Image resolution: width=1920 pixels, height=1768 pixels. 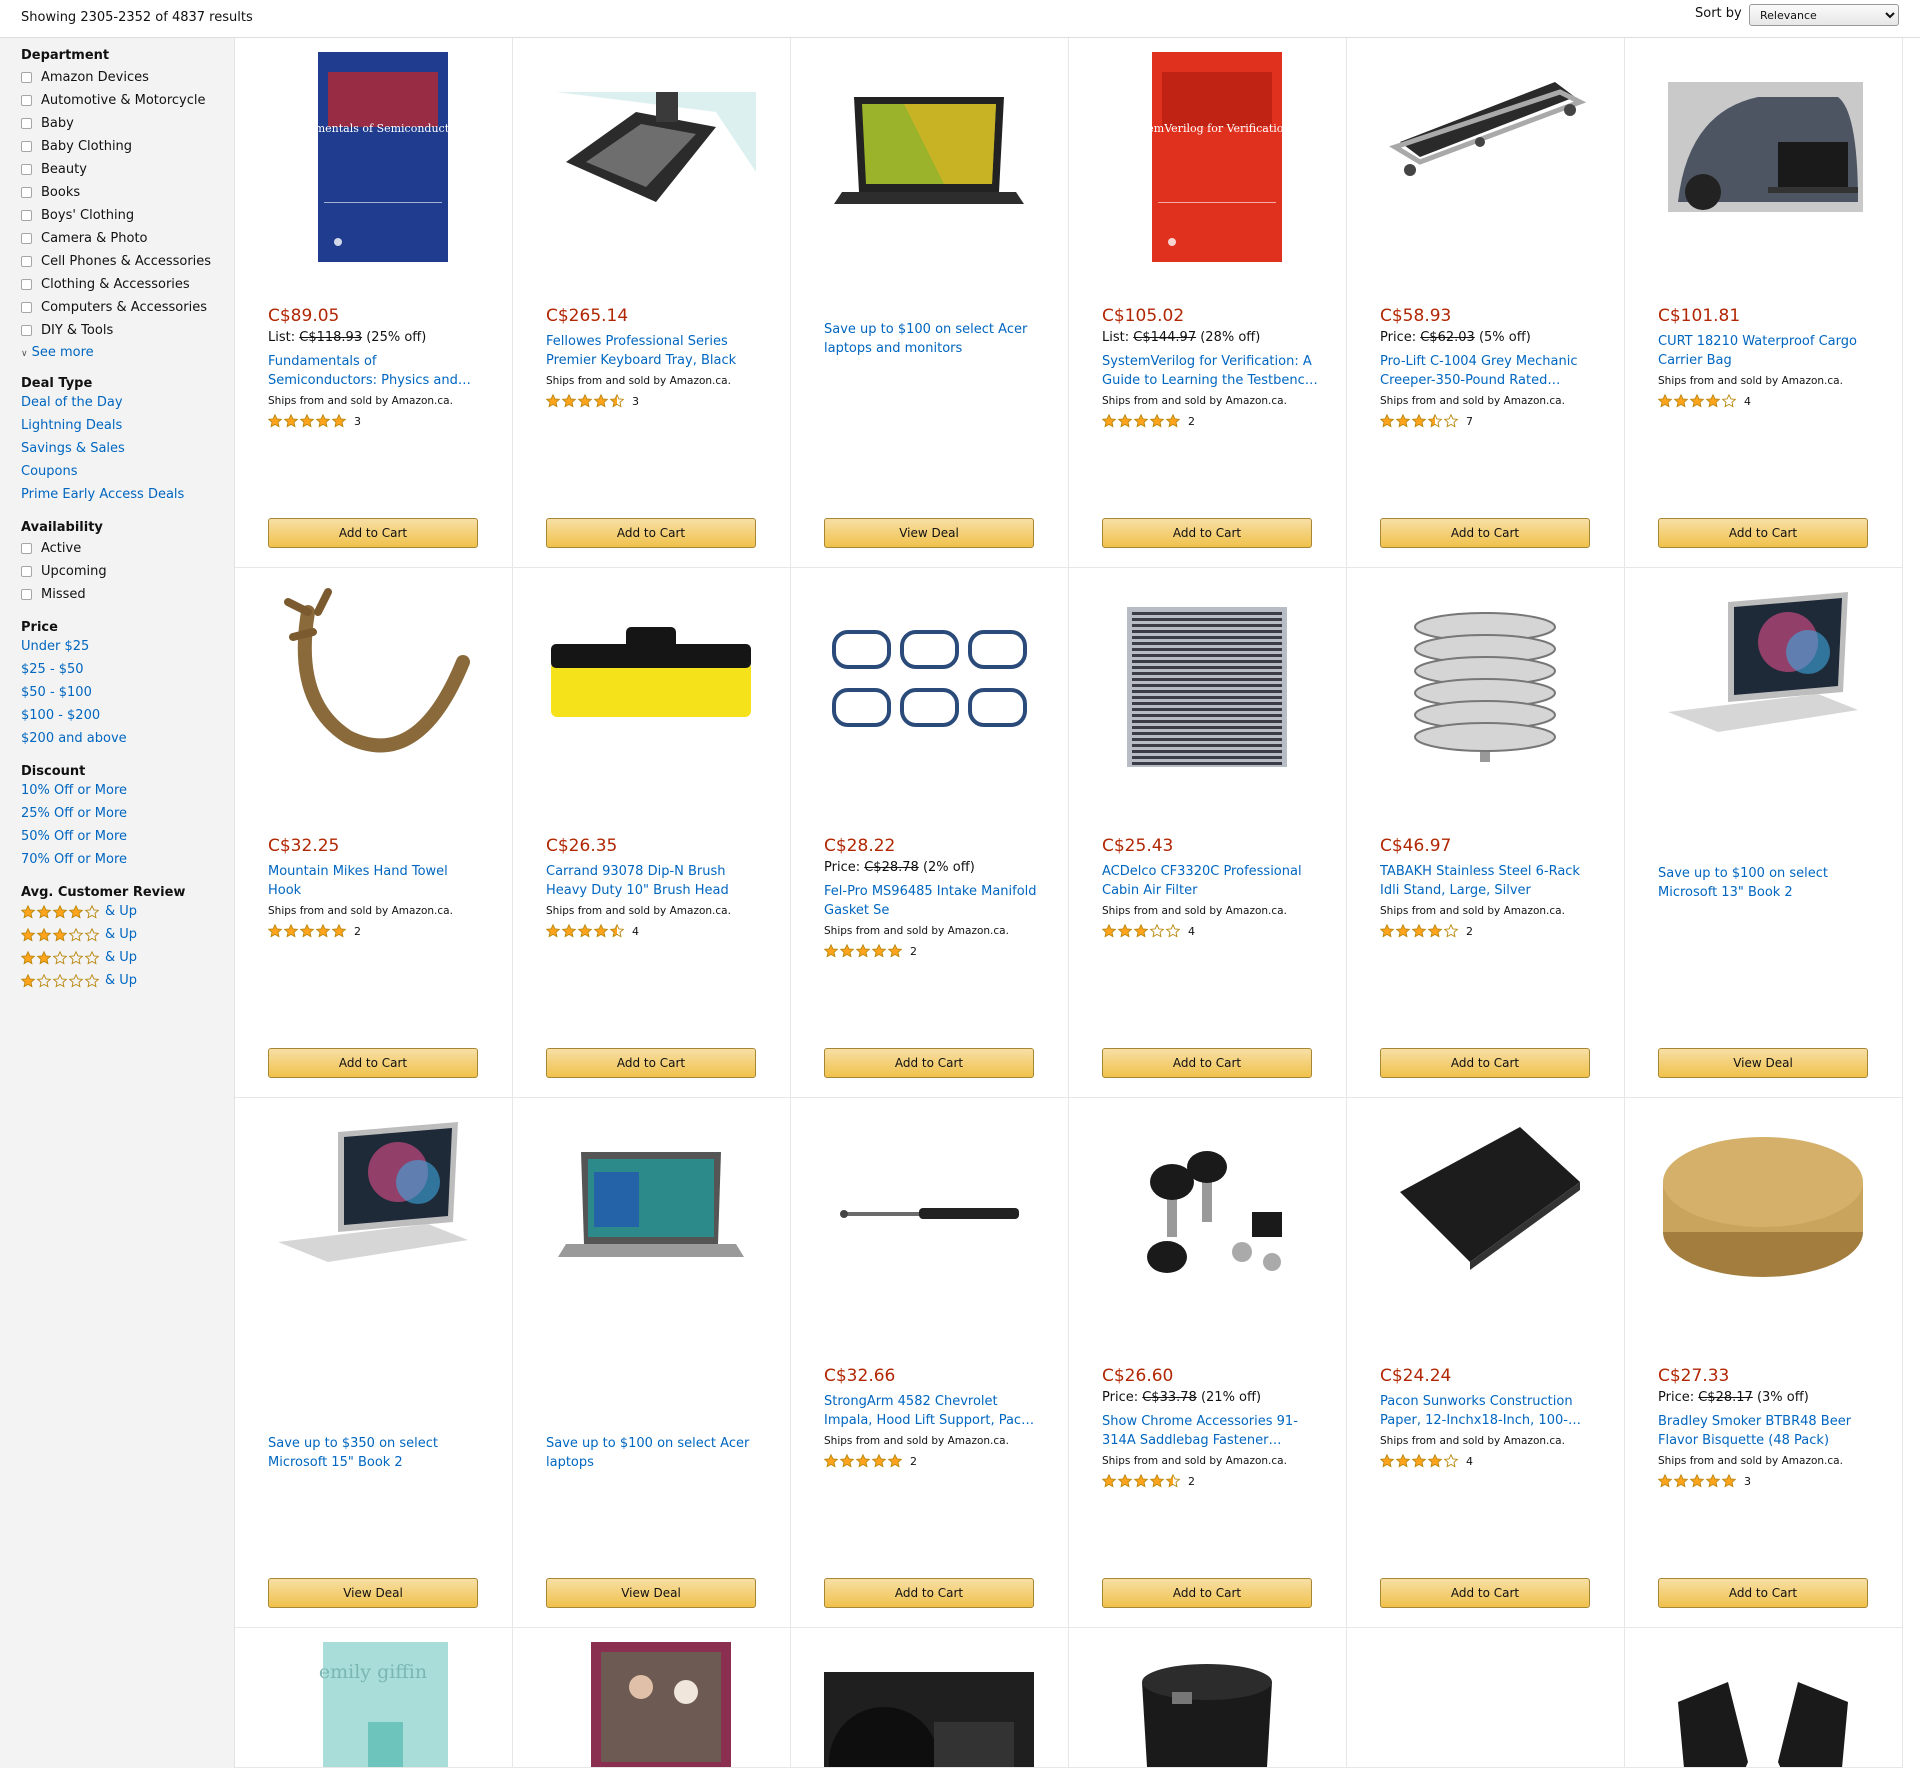 What do you see at coordinates (651, 1217) in the screenshot?
I see `laptop-silver-product-image` at bounding box center [651, 1217].